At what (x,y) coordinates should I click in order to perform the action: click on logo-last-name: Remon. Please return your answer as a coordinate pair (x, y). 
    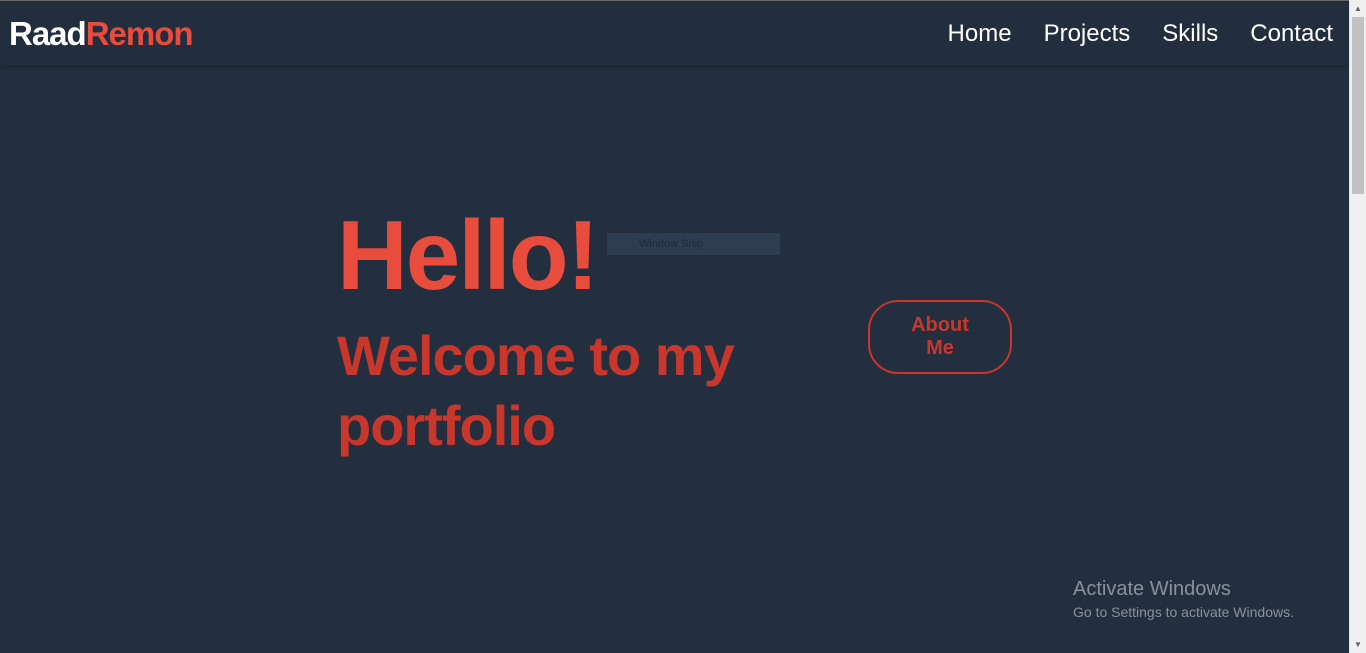
    Looking at the image, I should click on (139, 33).